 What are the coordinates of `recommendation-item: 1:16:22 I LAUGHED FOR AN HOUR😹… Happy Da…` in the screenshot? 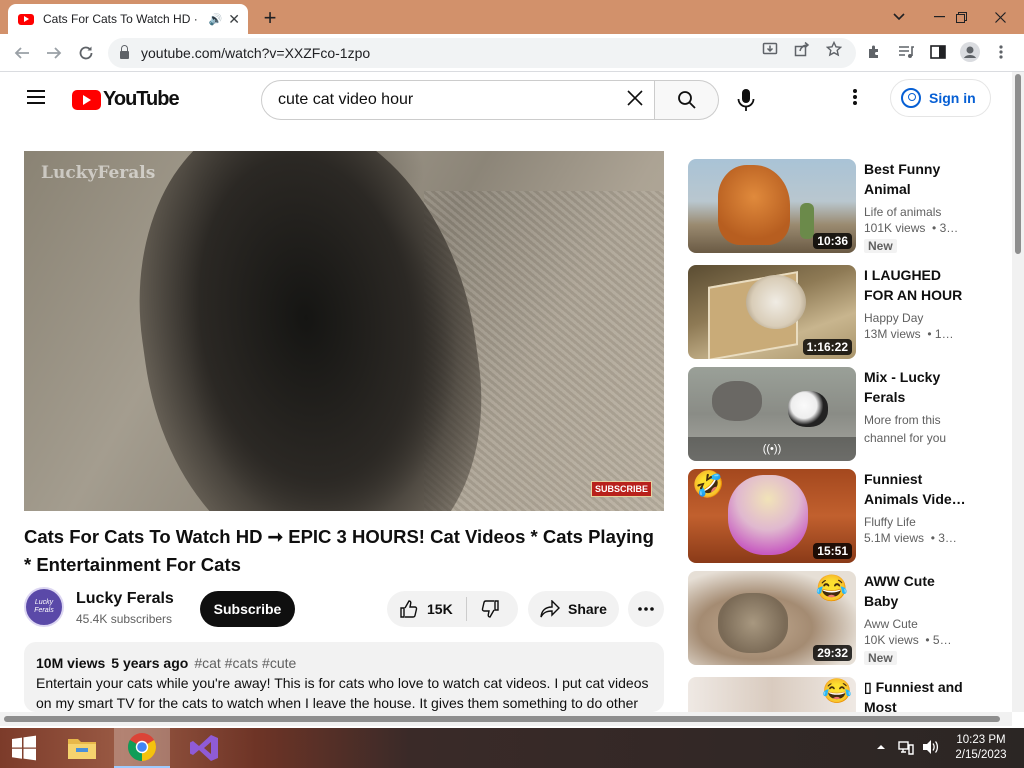 It's located at (848, 312).